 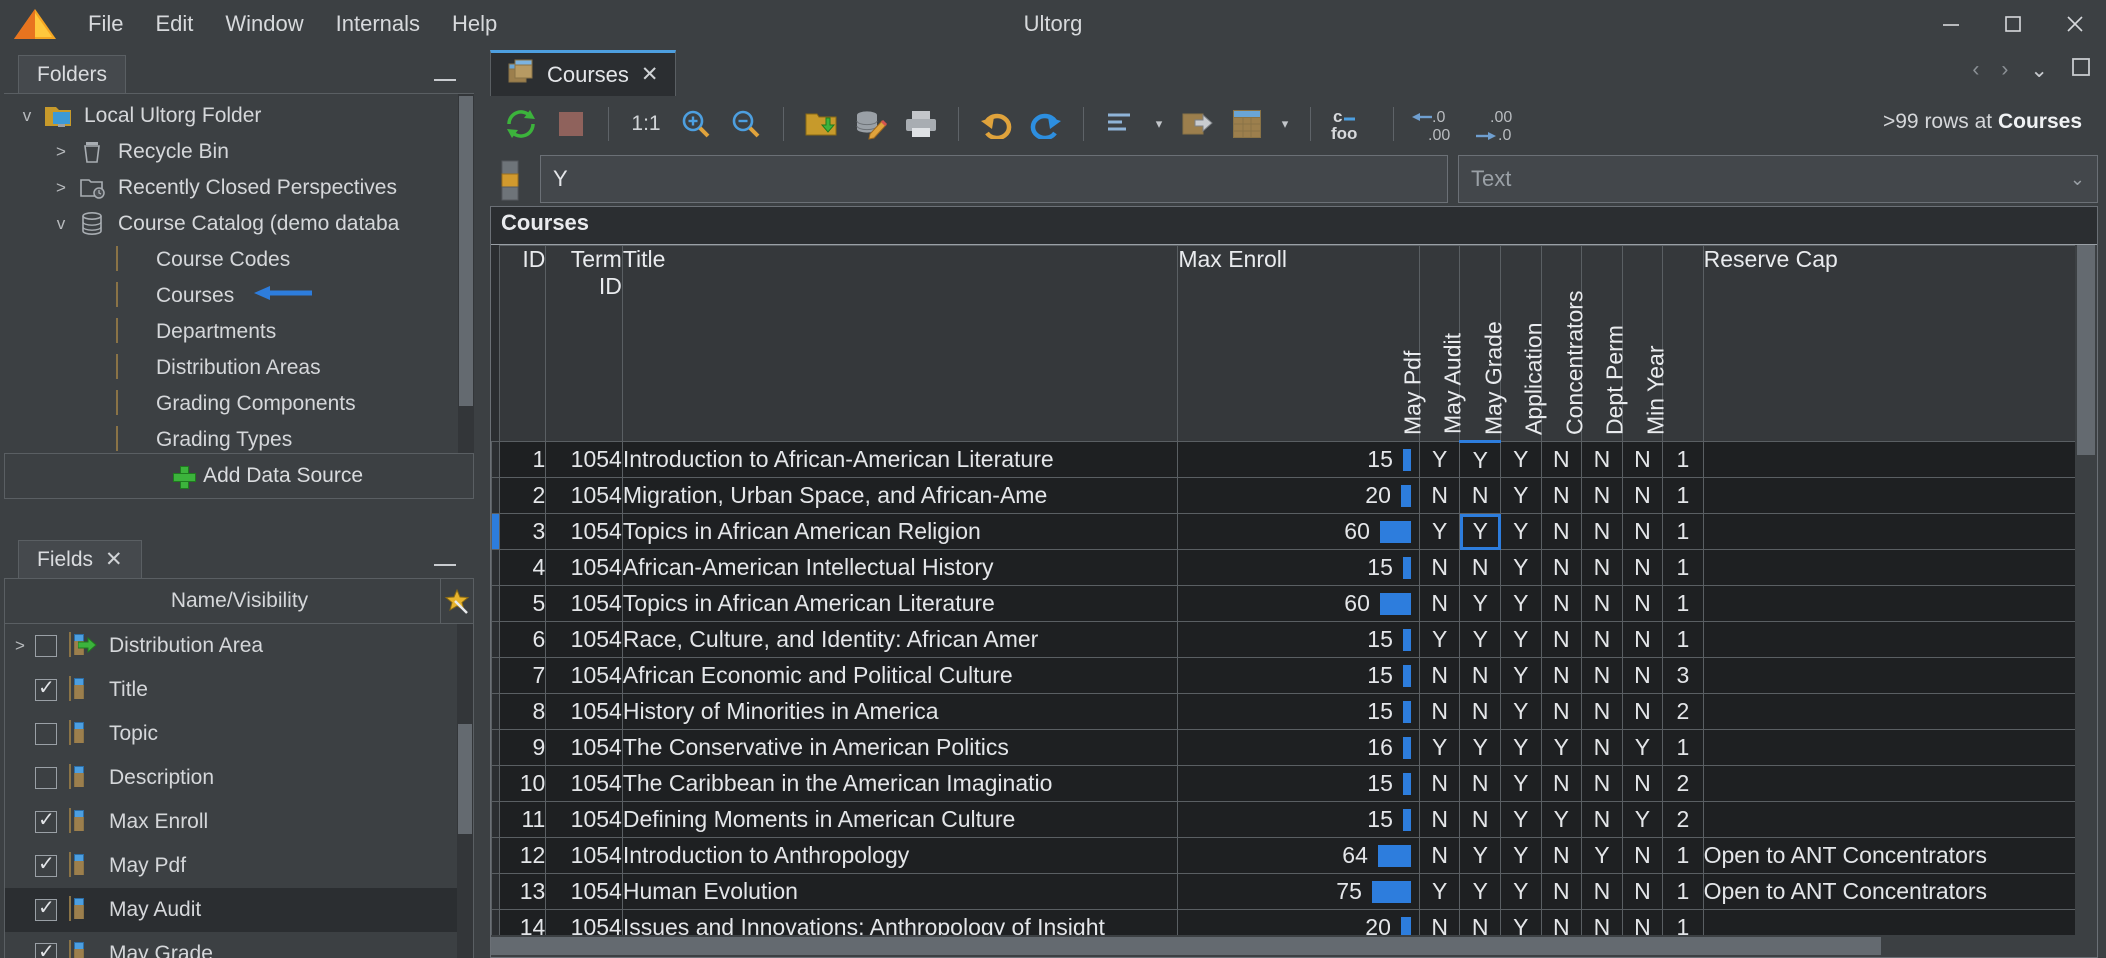 I want to click on tree-item-grading-components: Grading Components, so click(x=239, y=404).